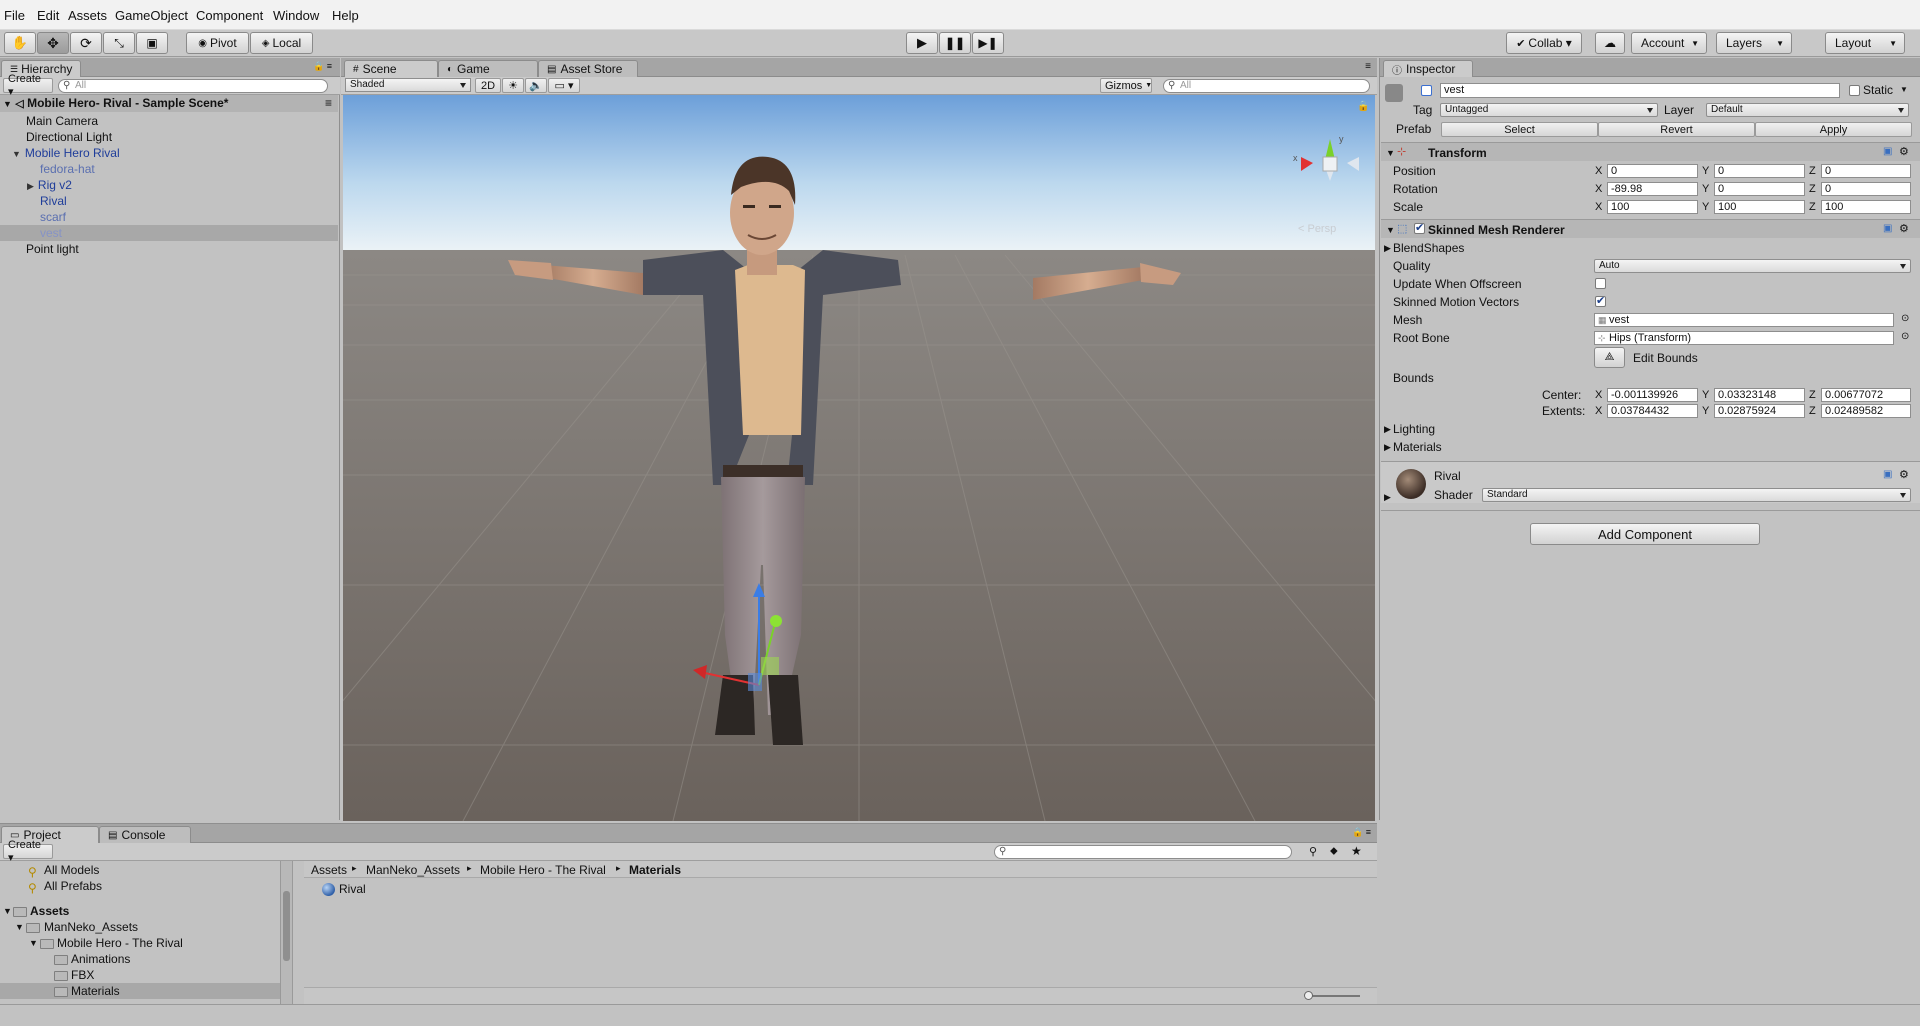 This screenshot has width=1920, height=1026. I want to click on play-button: ▶, so click(922, 43).